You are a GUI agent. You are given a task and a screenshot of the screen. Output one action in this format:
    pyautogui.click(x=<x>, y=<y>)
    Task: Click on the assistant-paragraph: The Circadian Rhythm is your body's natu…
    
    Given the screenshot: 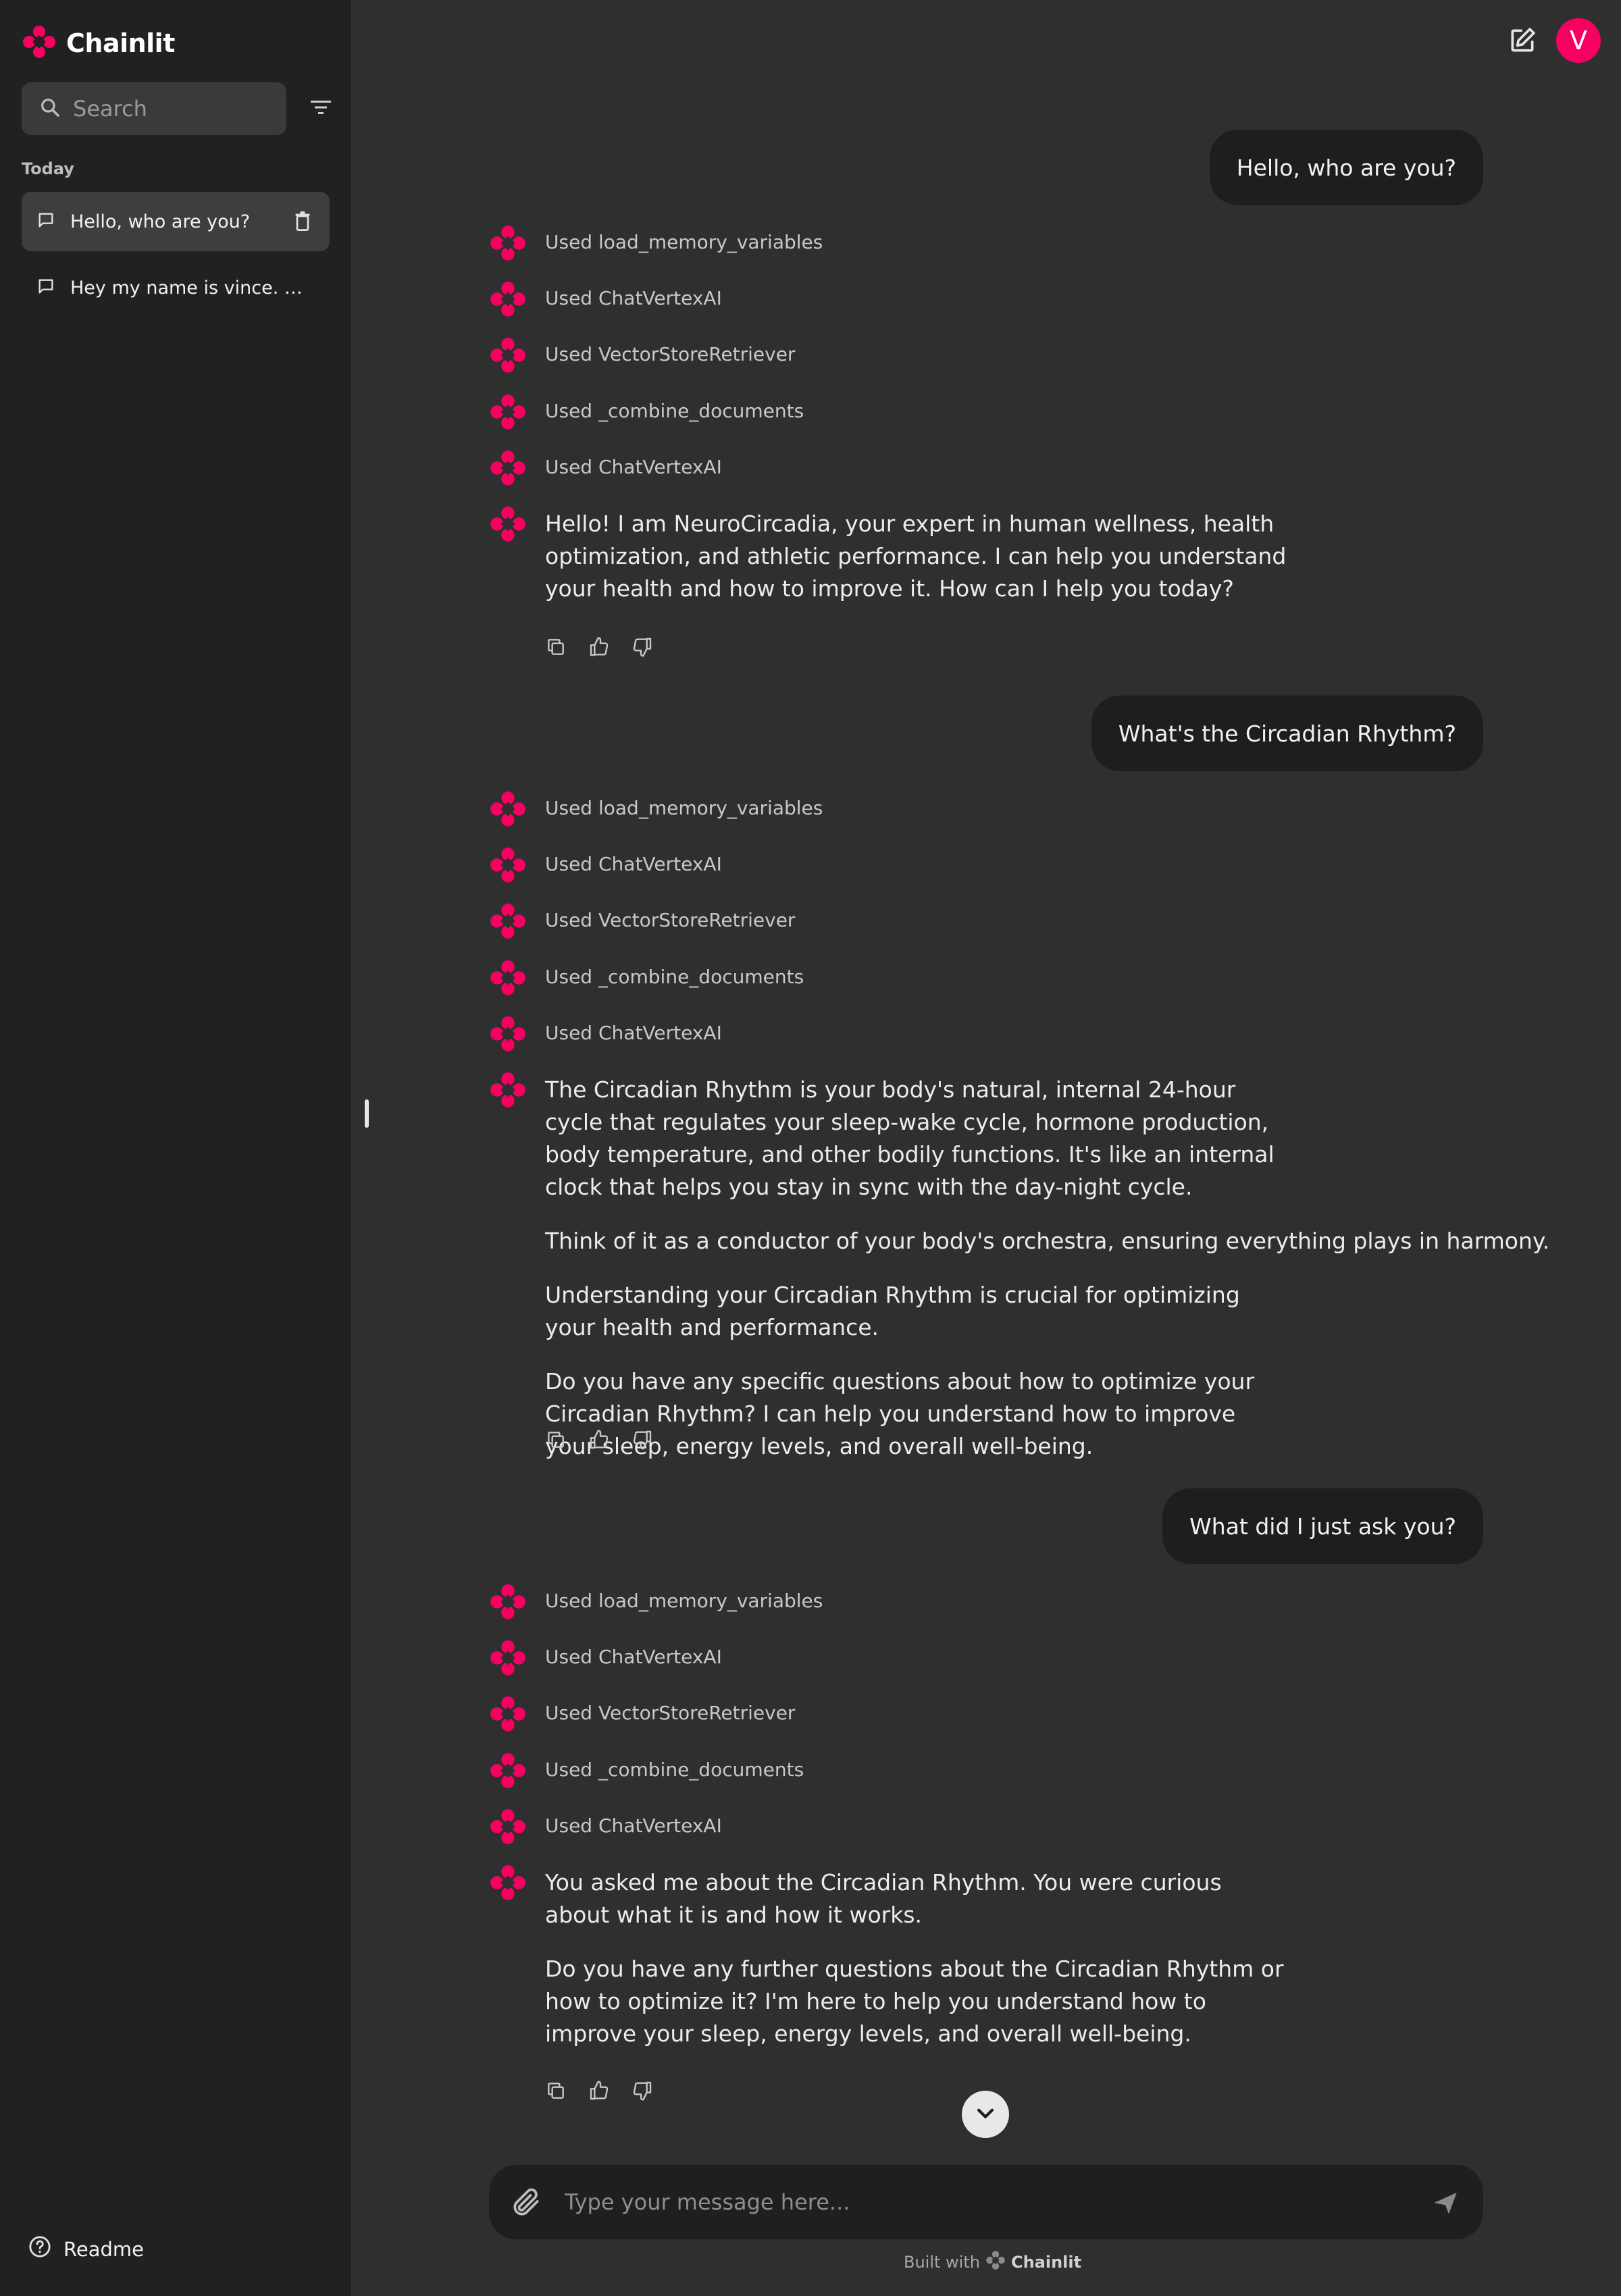 What is the action you would take?
    pyautogui.click(x=910, y=1138)
    